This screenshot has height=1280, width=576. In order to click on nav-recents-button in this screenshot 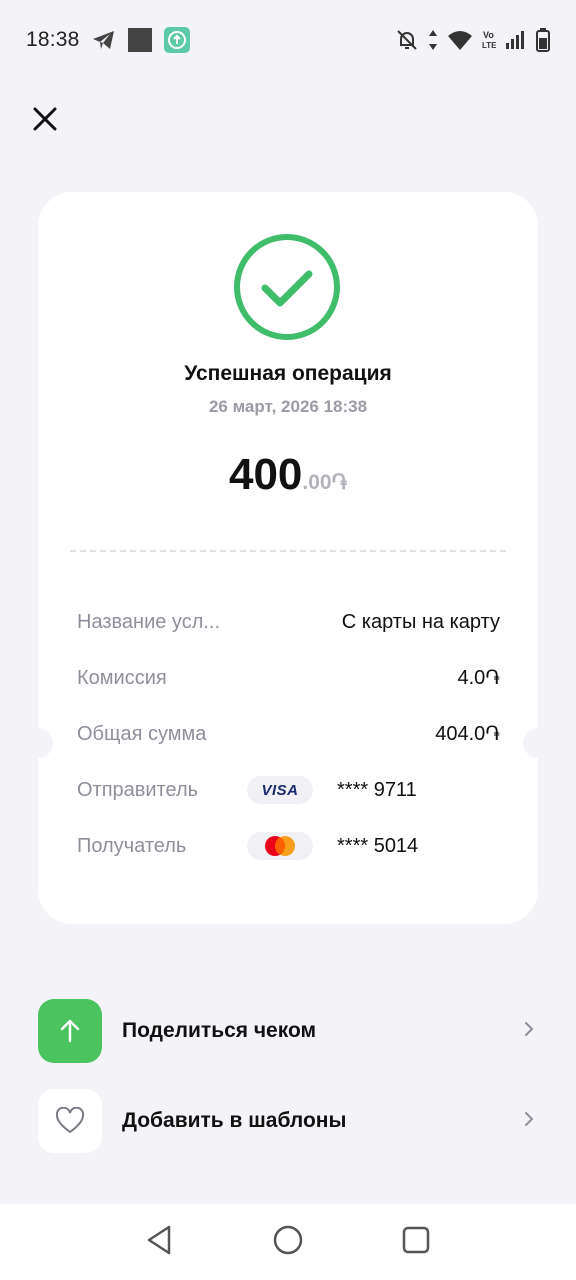, I will do `click(416, 1242)`.